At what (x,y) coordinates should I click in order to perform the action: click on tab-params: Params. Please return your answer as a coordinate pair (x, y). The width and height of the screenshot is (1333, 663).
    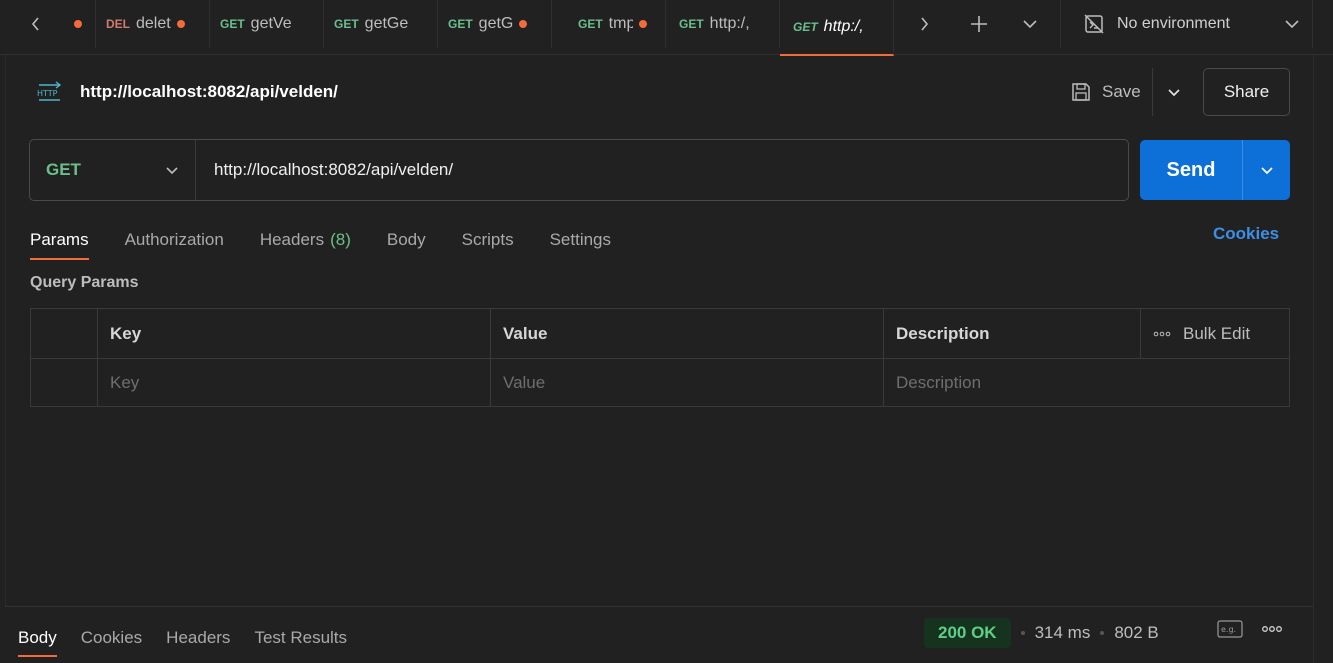
    Looking at the image, I should click on (59, 240).